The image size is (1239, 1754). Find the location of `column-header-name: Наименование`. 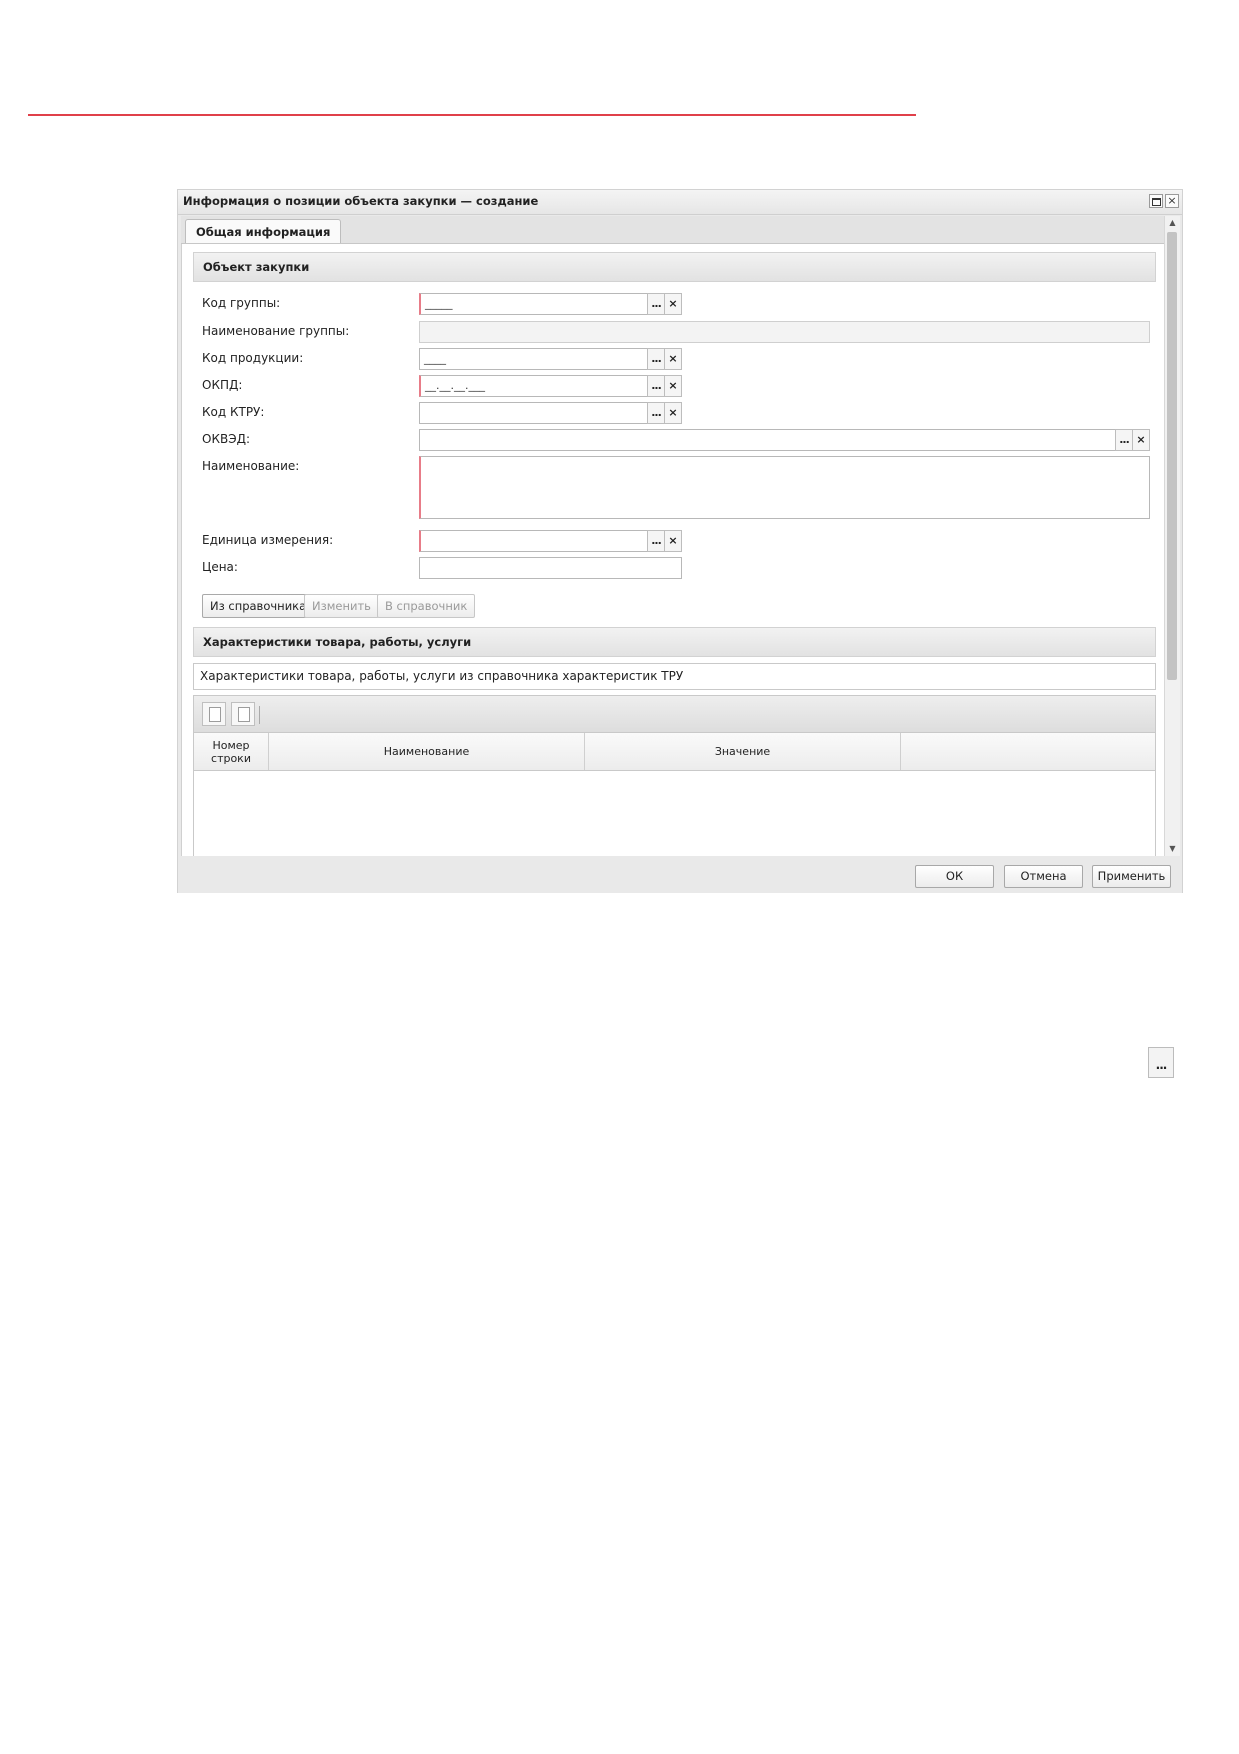

column-header-name: Наименование is located at coordinates (427, 751).